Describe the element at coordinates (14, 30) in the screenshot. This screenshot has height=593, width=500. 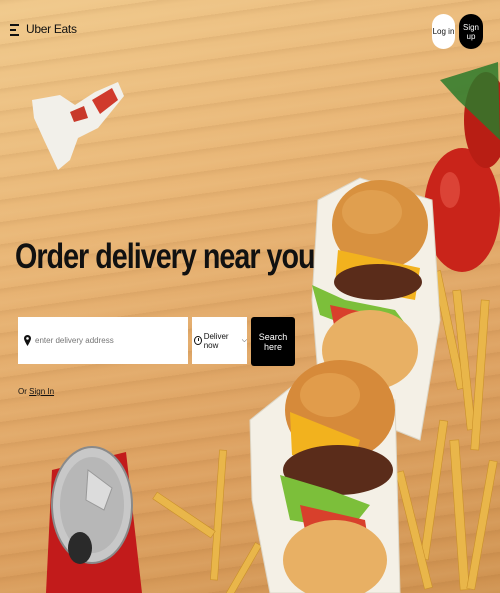
I see `menu-icon` at that location.